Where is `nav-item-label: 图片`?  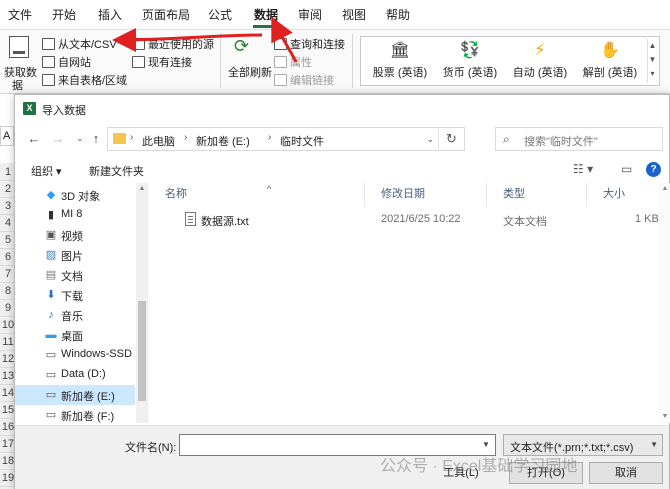
nav-item-label: 图片 is located at coordinates (72, 257).